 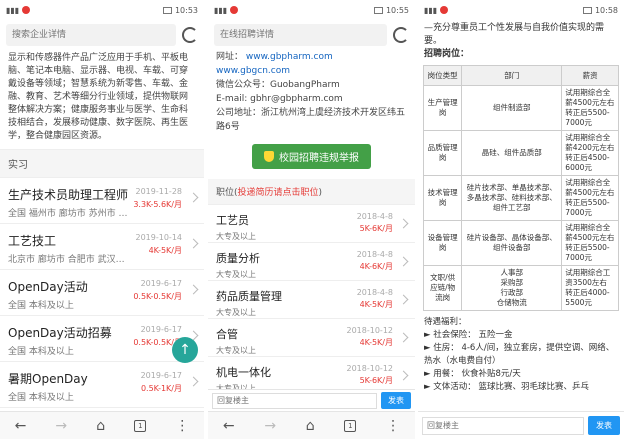 I want to click on table-cell: 试用期综合全薪4200元左右 转正后4500-6000元, so click(x=590, y=153).